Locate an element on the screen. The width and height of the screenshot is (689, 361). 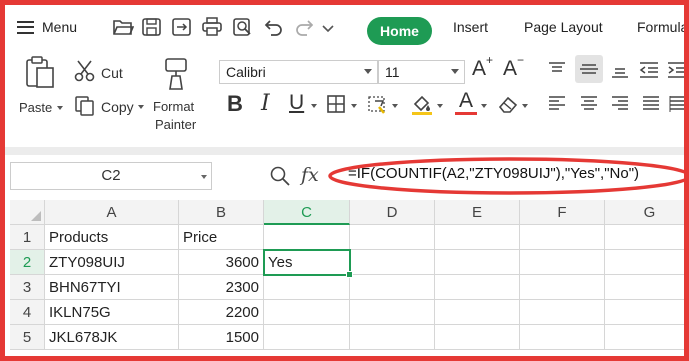
copy-icon is located at coordinates (85, 106).